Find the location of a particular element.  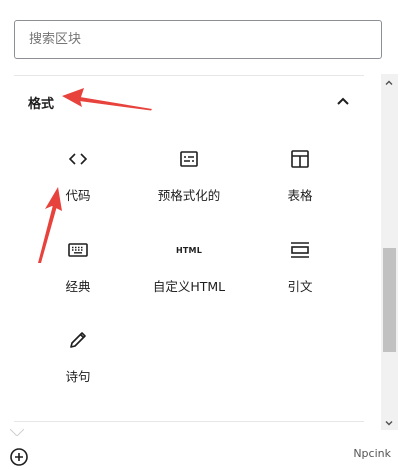

block-pullquote: 引文 is located at coordinates (300, 277).